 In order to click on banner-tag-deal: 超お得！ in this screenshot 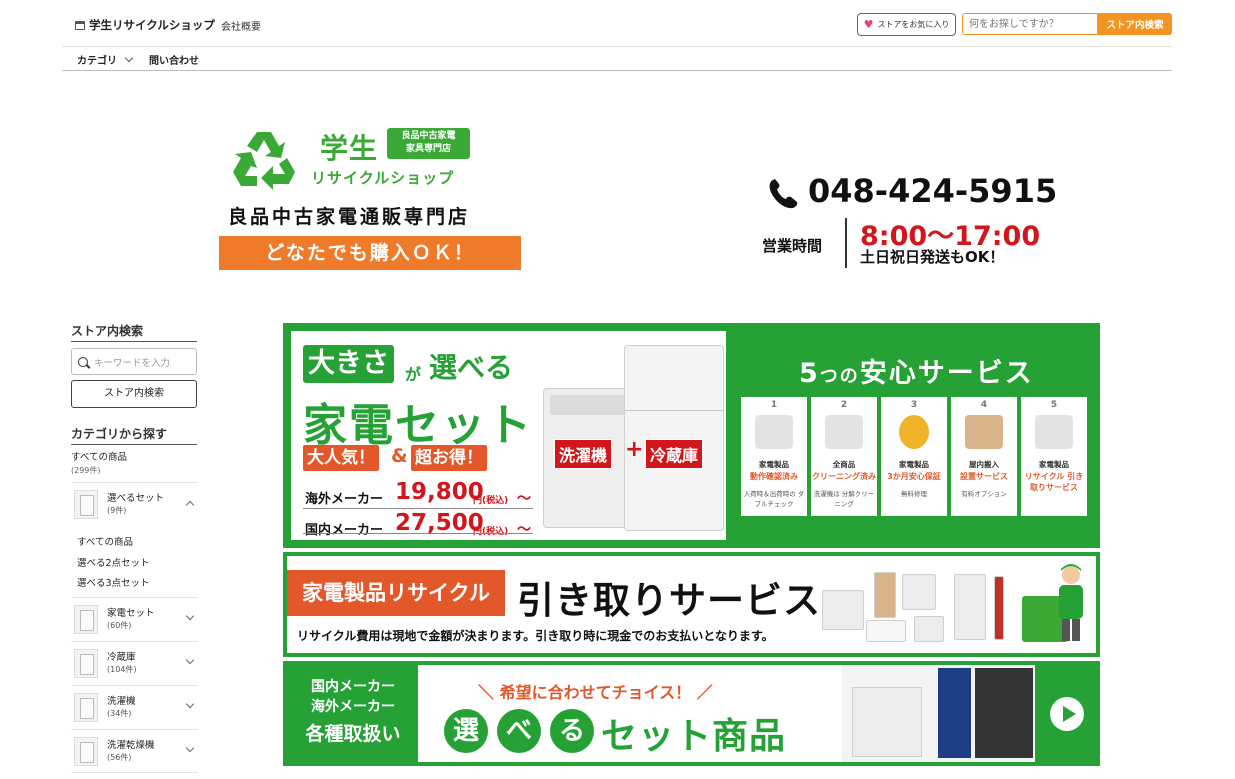, I will do `click(449, 458)`.